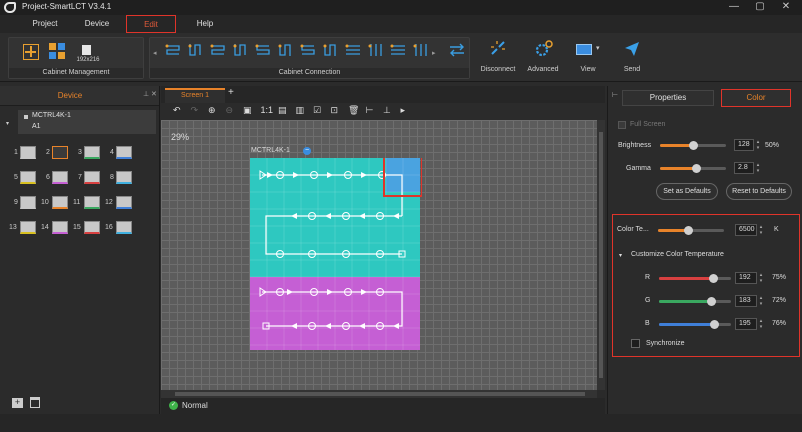 Image resolution: width=802 pixels, height=432 pixels. What do you see at coordinates (711, 301) in the screenshot?
I see `green-knob` at bounding box center [711, 301].